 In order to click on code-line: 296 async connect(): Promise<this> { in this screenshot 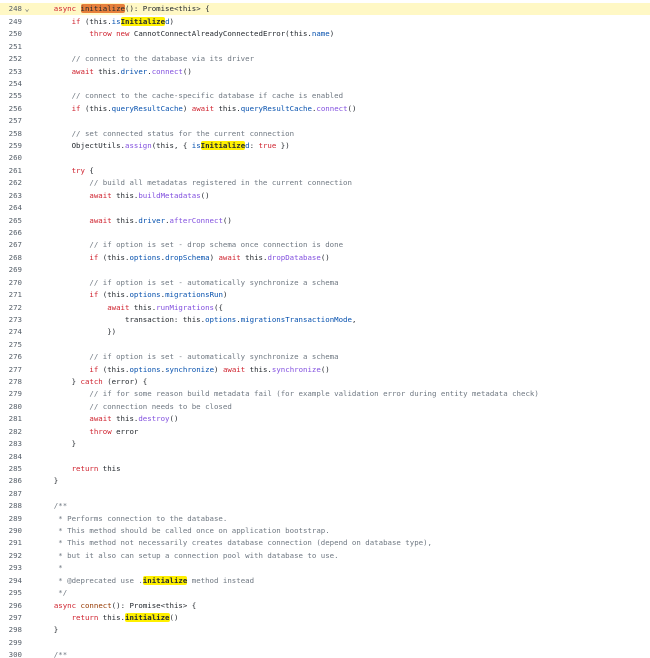, I will do `click(325, 606)`.